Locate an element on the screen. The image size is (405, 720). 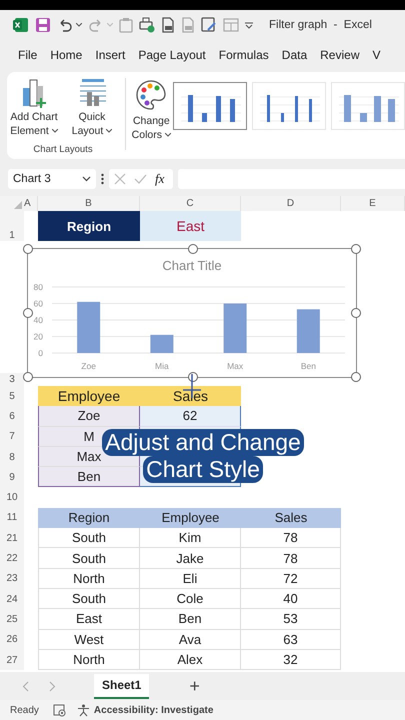
table-cell: Eli is located at coordinates (190, 578).